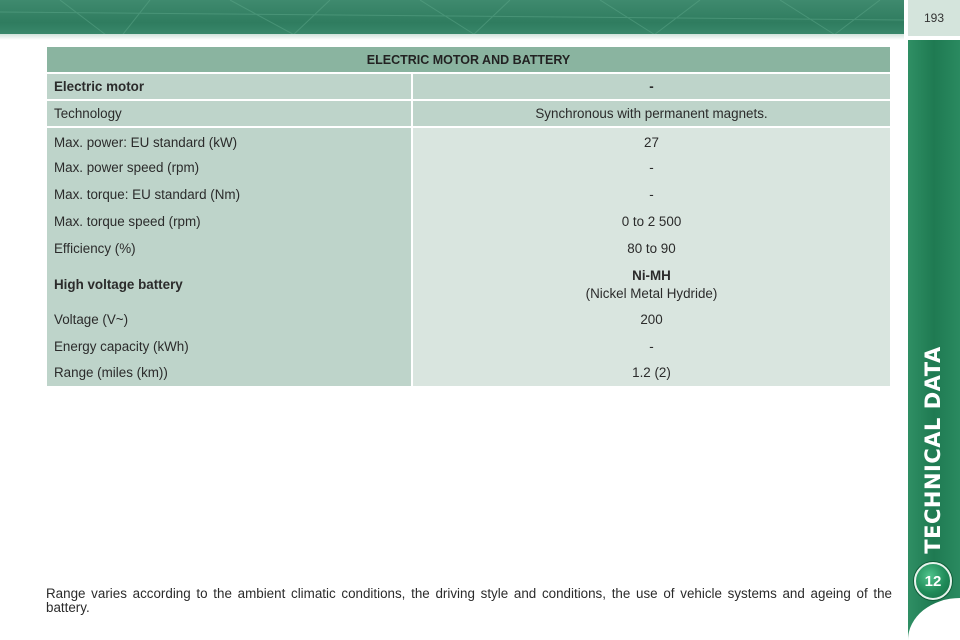 This screenshot has height=640, width=960. Describe the element at coordinates (452, 37) in the screenshot. I see `header-divider` at that location.